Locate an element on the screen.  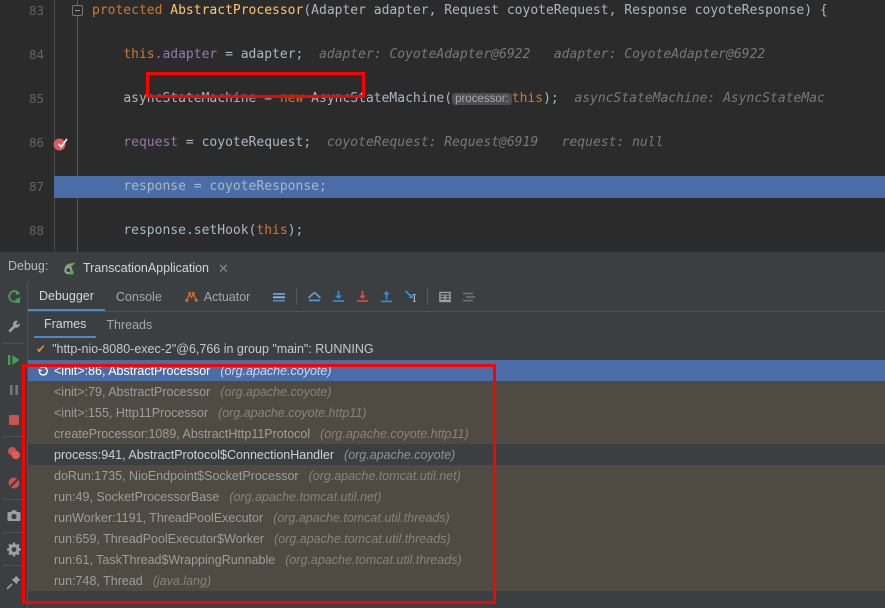
pause-program-icon is located at coordinates (13, 390).